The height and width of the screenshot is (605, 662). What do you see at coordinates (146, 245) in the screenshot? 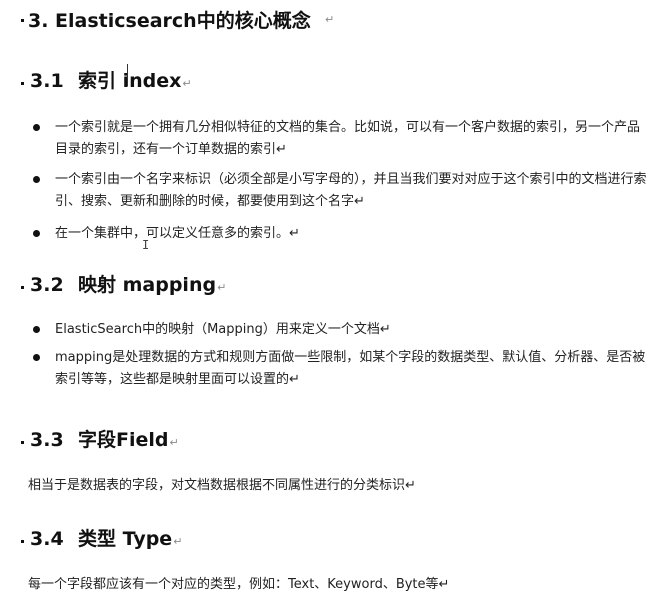
I see `mouse-ibeam-icon: I` at bounding box center [146, 245].